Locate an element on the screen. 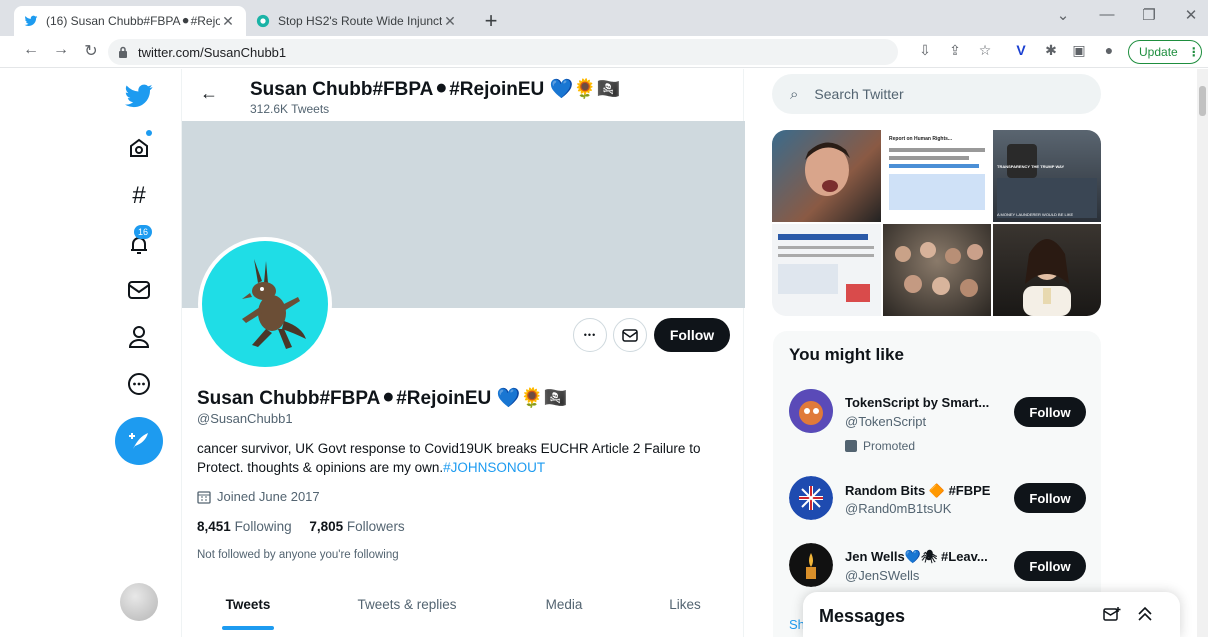 This screenshot has width=1208, height=637. petition-favicon-icon is located at coordinates (263, 21).